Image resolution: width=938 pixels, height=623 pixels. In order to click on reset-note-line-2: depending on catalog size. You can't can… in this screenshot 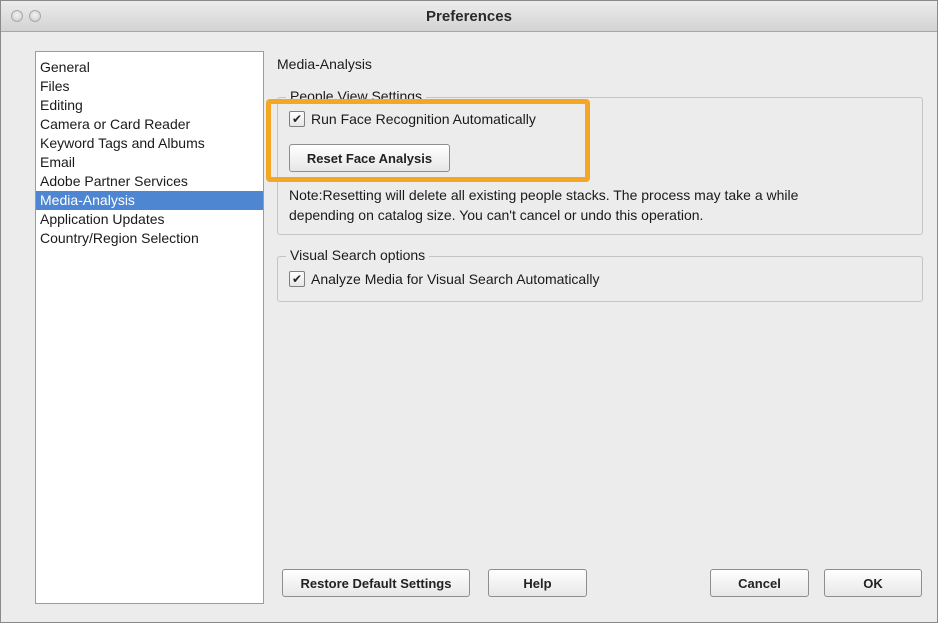, I will do `click(496, 215)`.